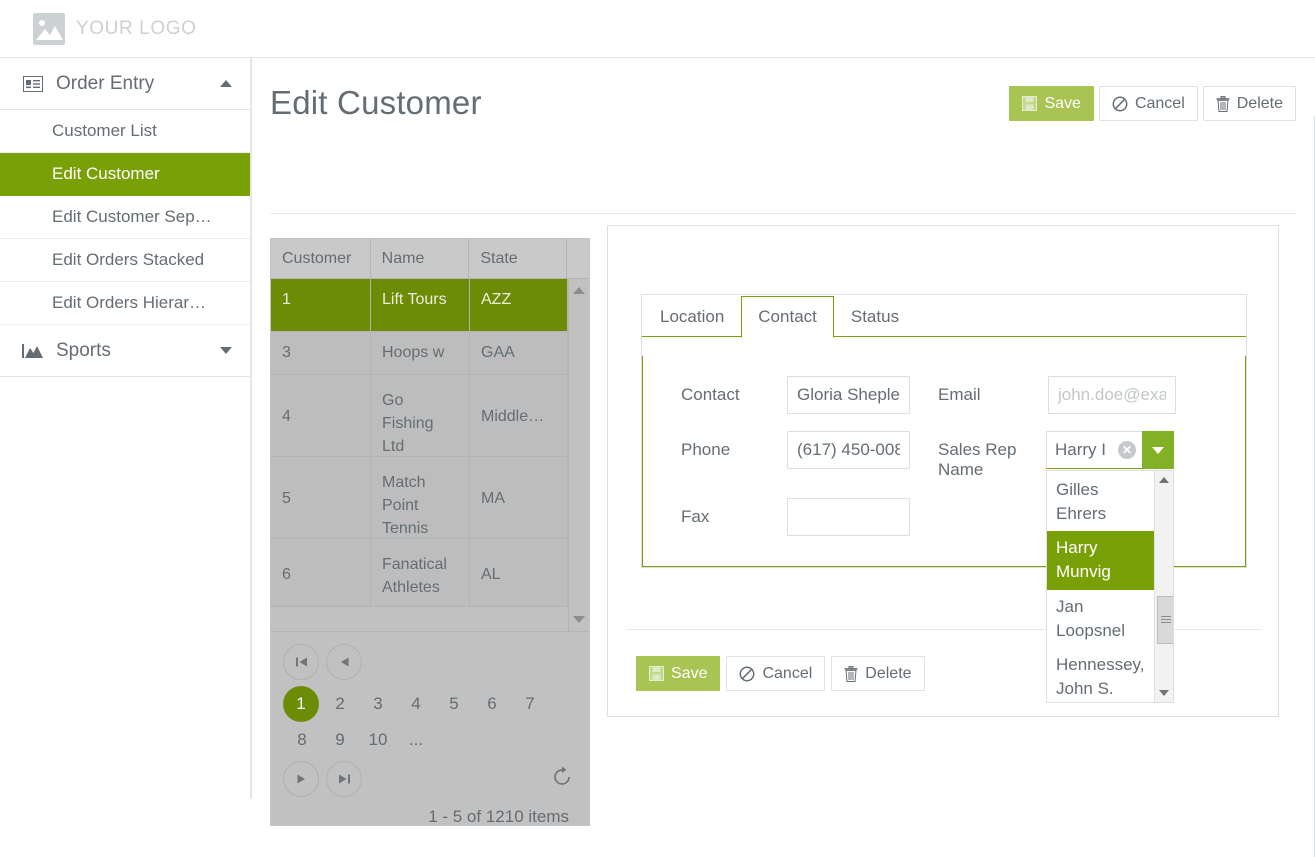  I want to click on header-divider, so click(783, 213).